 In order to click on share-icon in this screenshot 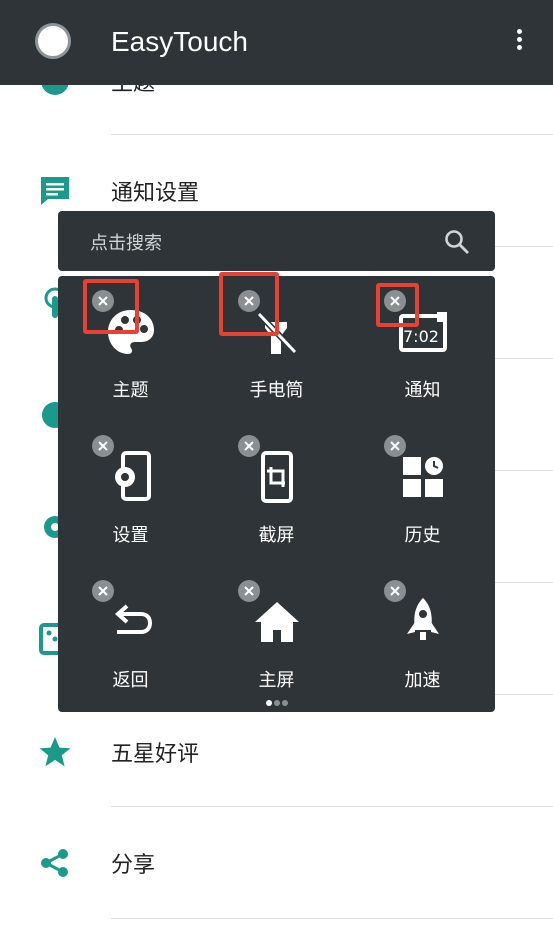, I will do `click(54, 863)`.